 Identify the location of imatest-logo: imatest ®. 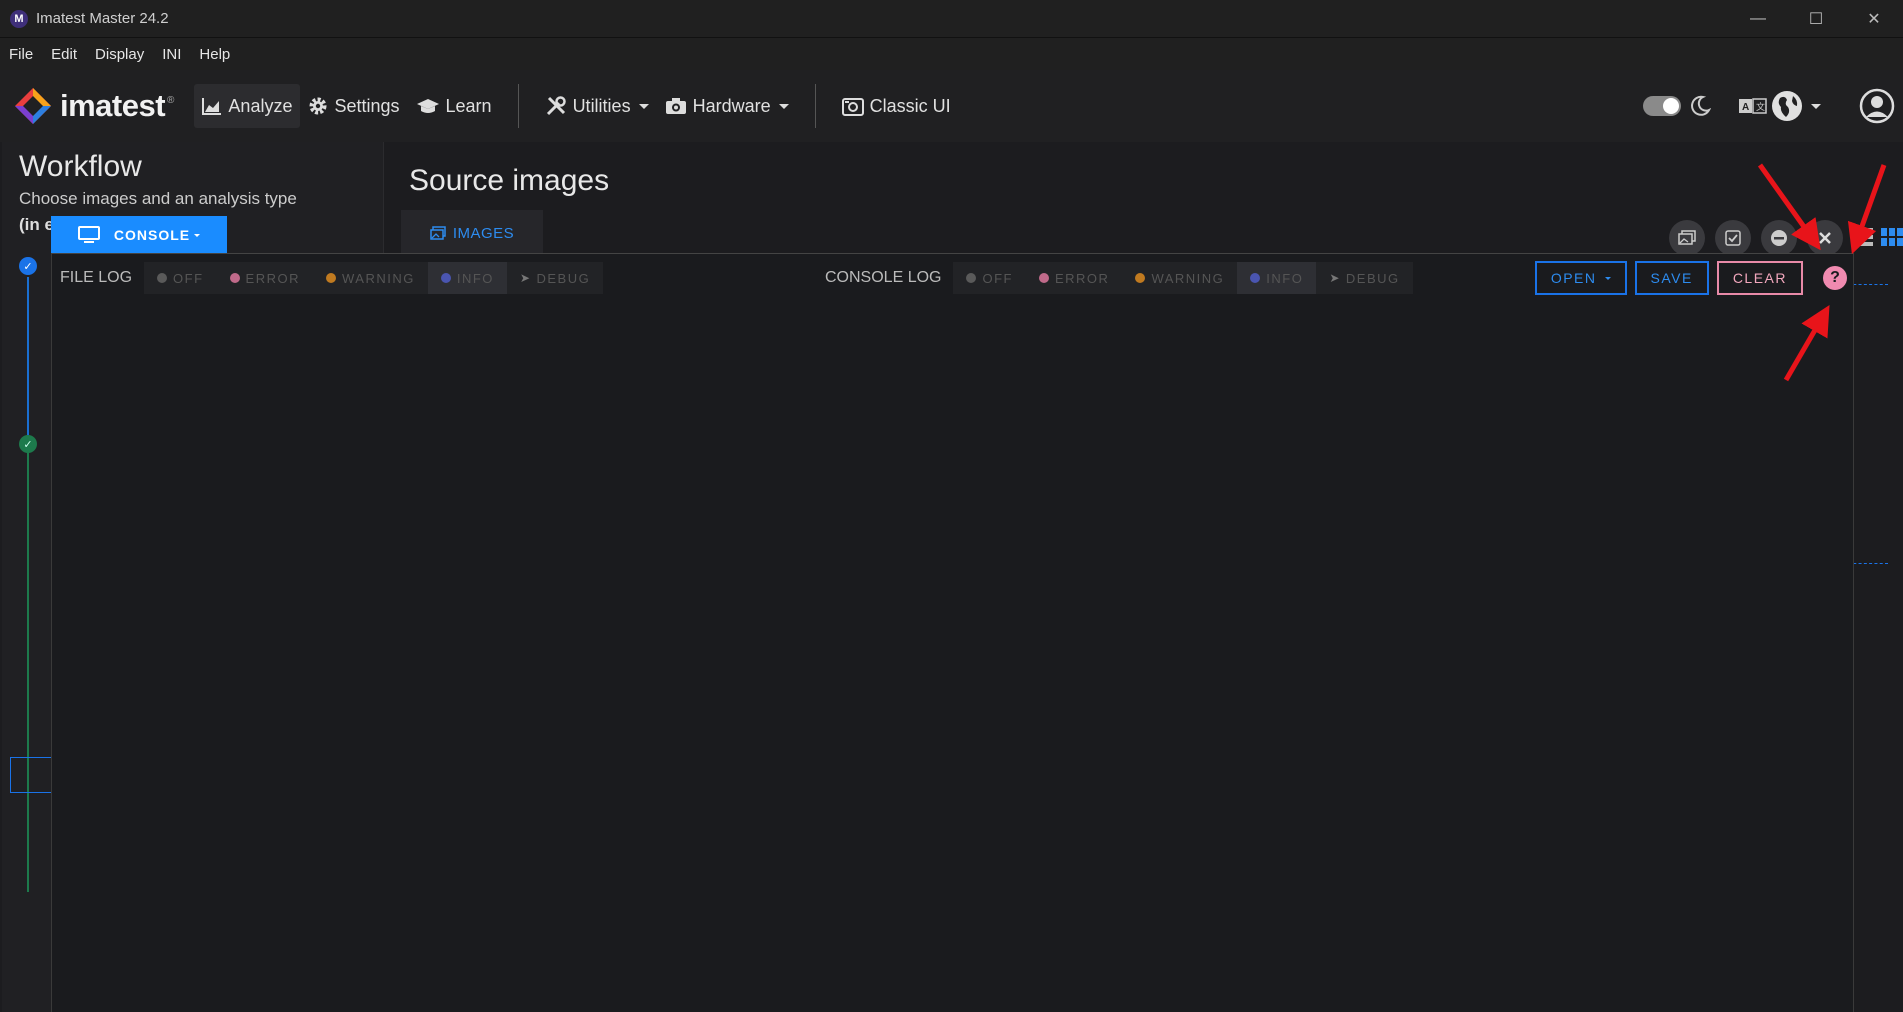
(94, 106).